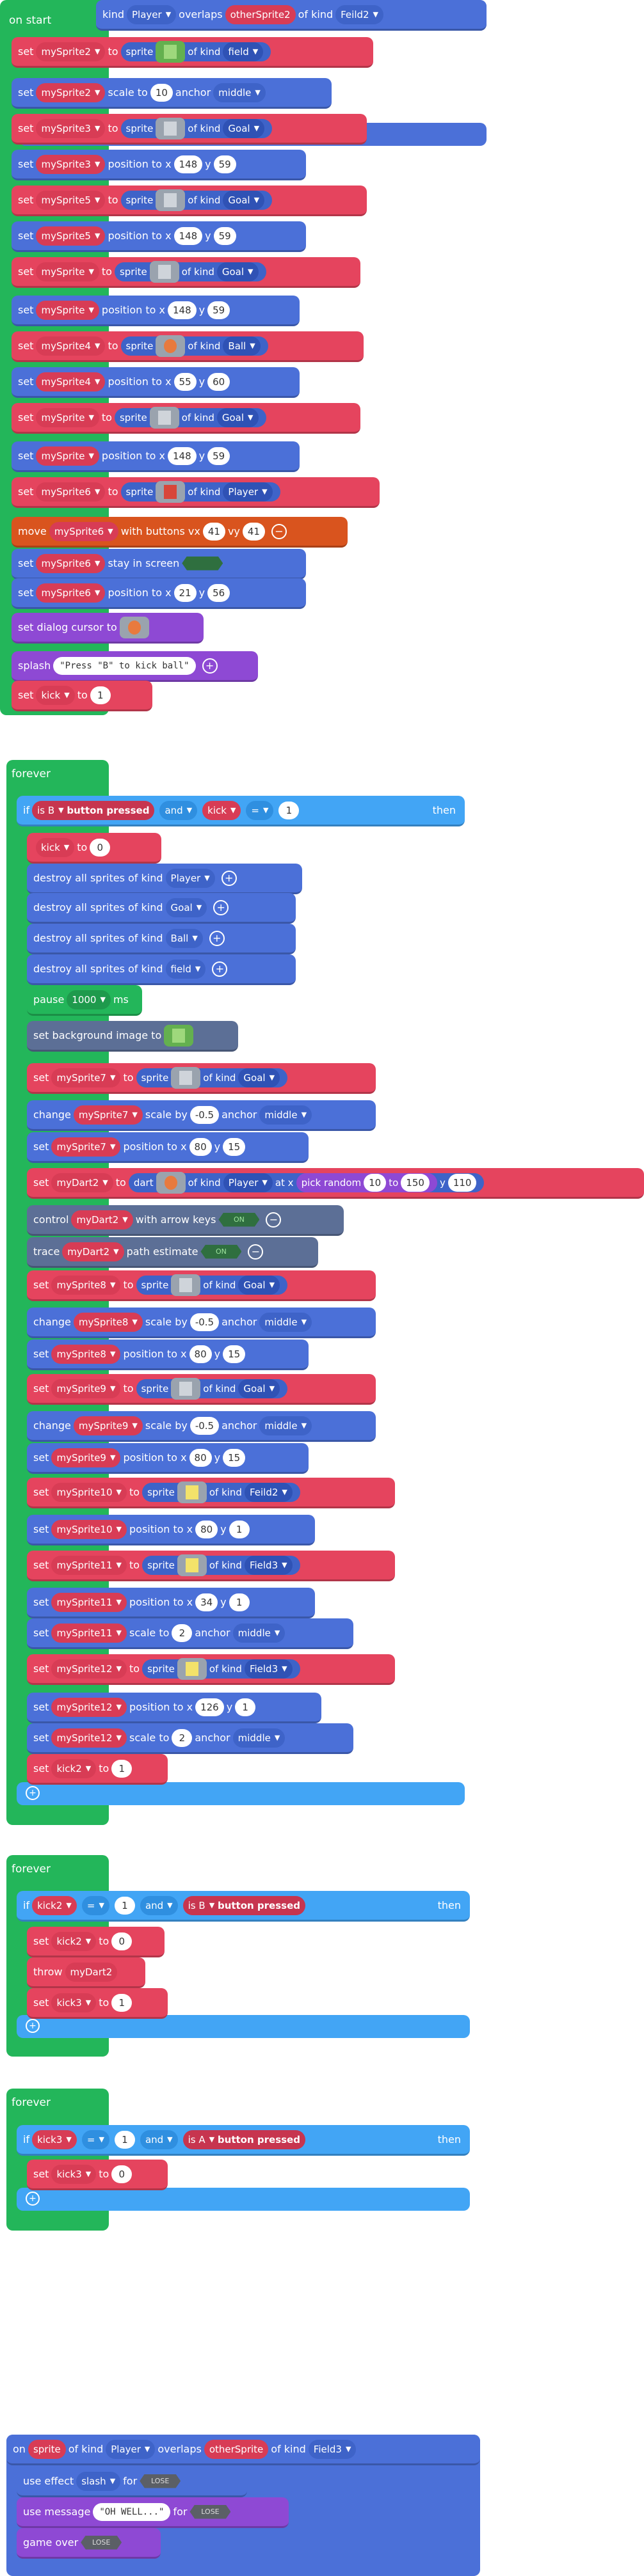  What do you see at coordinates (211, 1493) in the screenshot?
I see `set-sprite10-block: set mySprite10 ▼ to sprite of kind Feild2 ▼` at bounding box center [211, 1493].